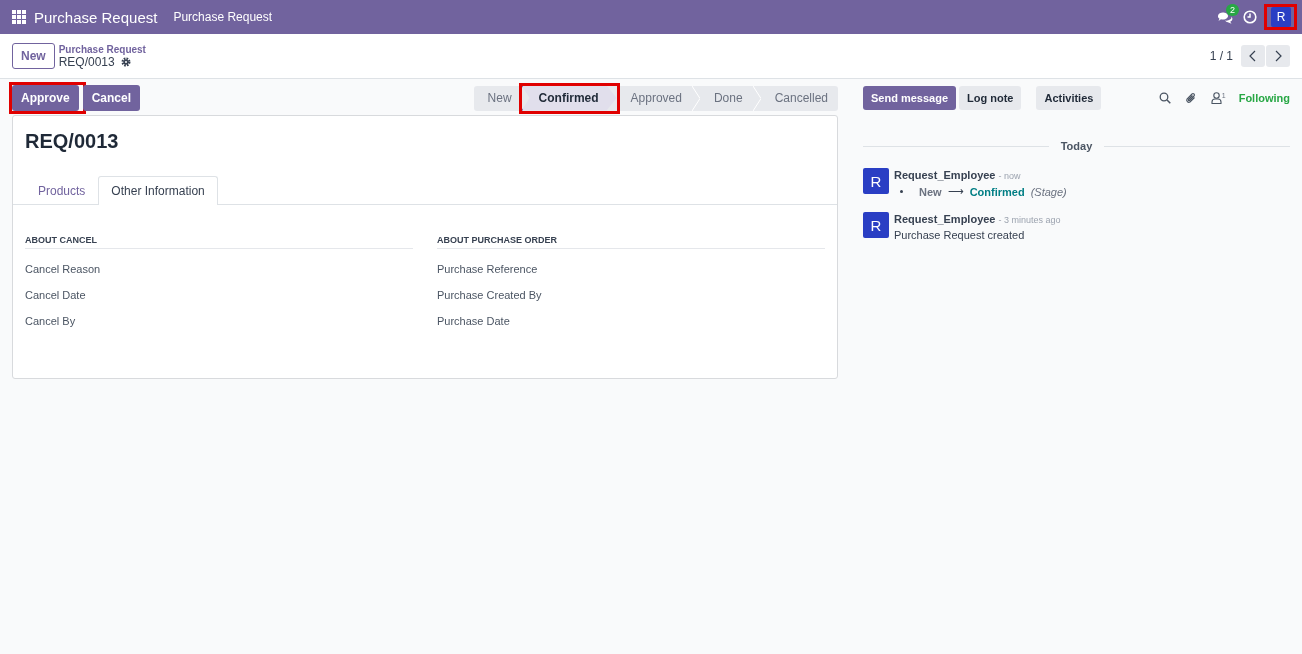 This screenshot has height=654, width=1302. Describe the element at coordinates (1264, 98) in the screenshot. I see `following-button: Following` at that location.